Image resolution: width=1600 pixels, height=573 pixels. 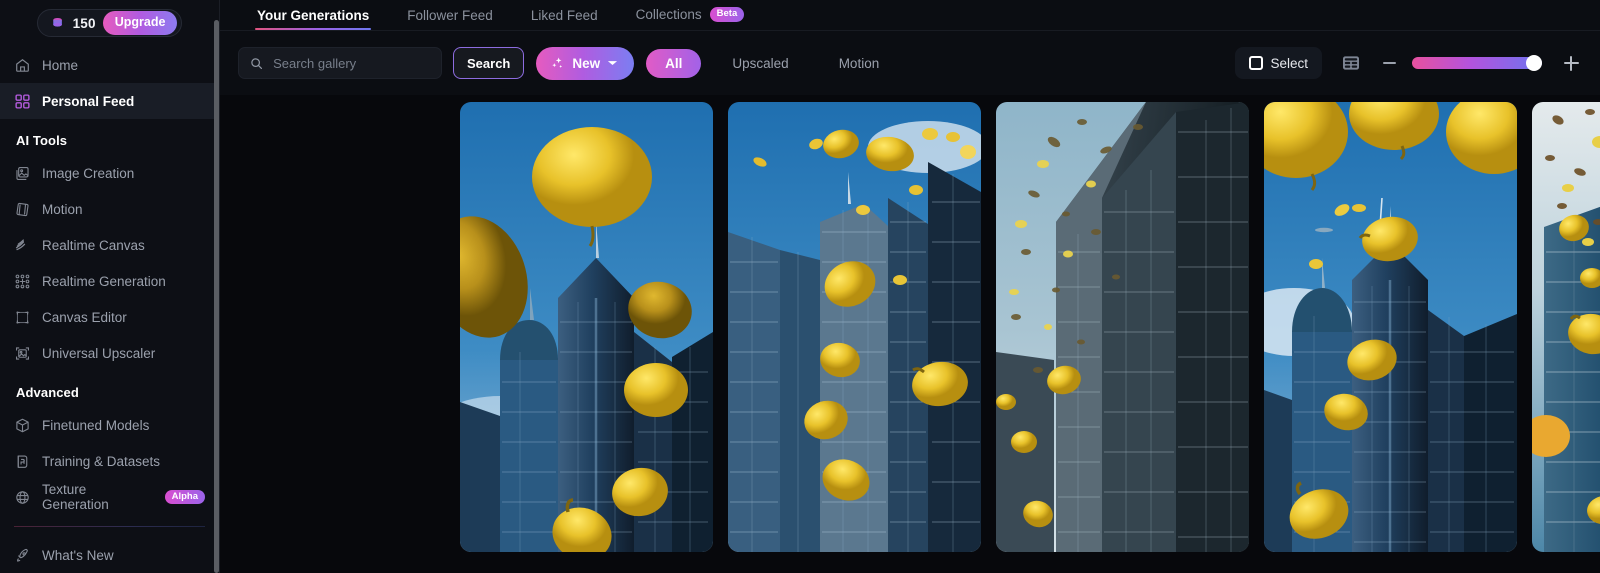 What do you see at coordinates (557, 62) in the screenshot?
I see `sparkles-icon` at bounding box center [557, 62].